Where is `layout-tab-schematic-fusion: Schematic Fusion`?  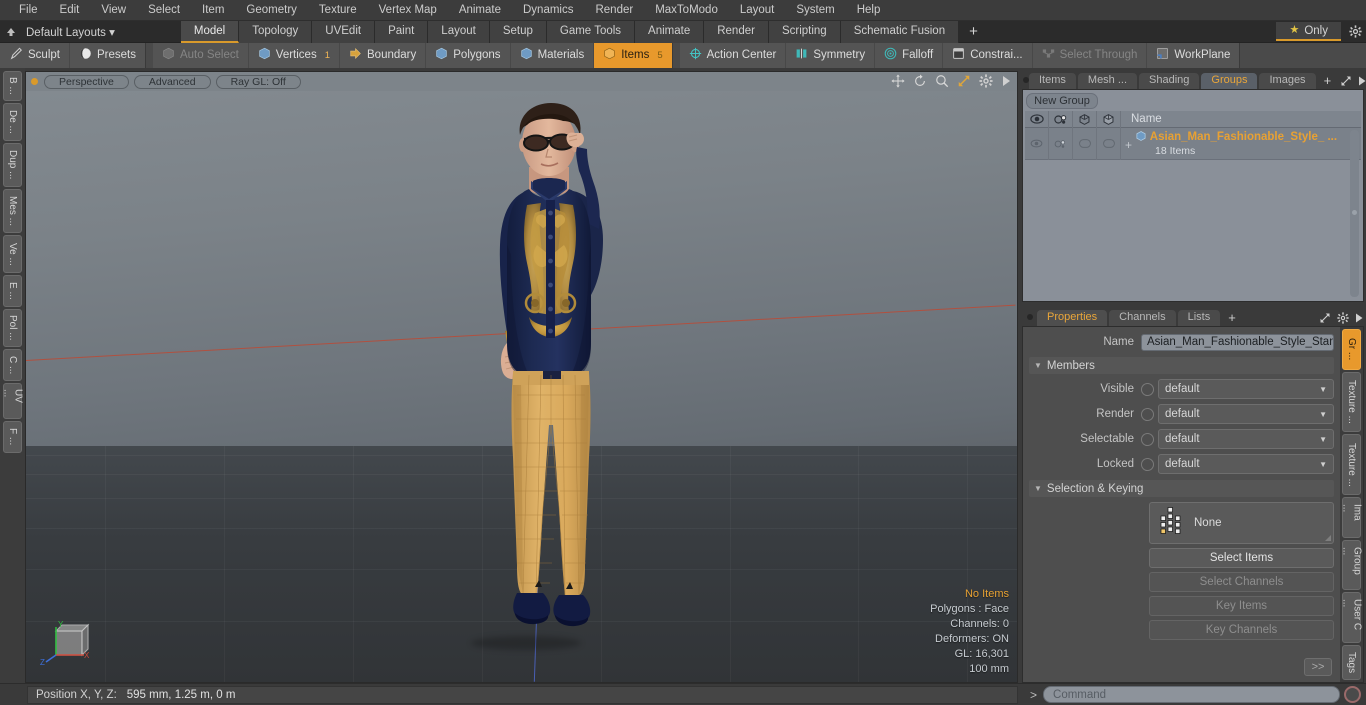 layout-tab-schematic-fusion: Schematic Fusion is located at coordinates (900, 31).